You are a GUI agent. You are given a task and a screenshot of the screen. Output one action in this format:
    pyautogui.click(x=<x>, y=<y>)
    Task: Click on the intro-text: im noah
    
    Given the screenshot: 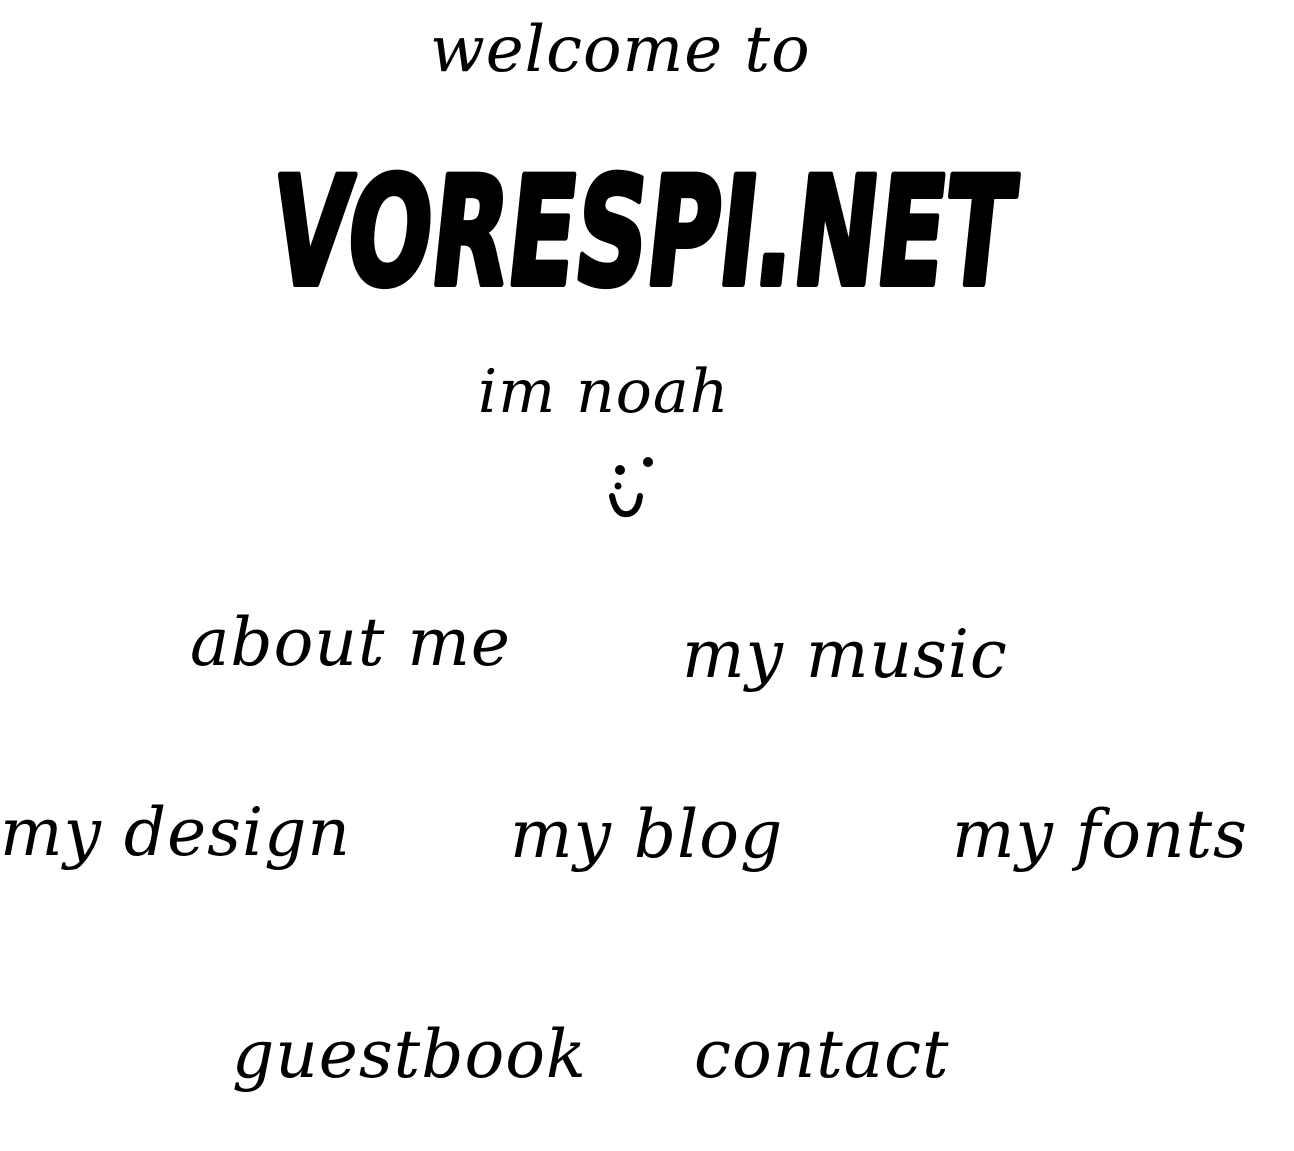 What is the action you would take?
    pyautogui.click(x=604, y=392)
    